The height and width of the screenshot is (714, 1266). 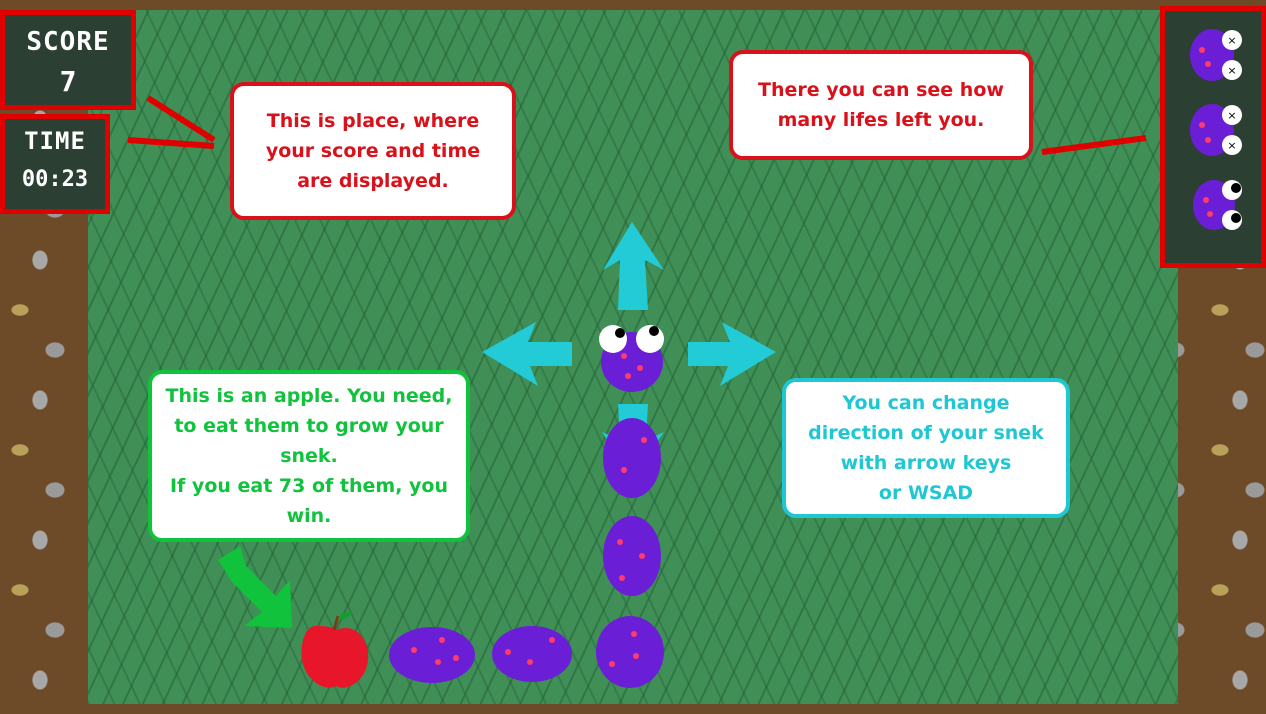 What do you see at coordinates (55, 141) in the screenshot?
I see `time-label: TIME` at bounding box center [55, 141].